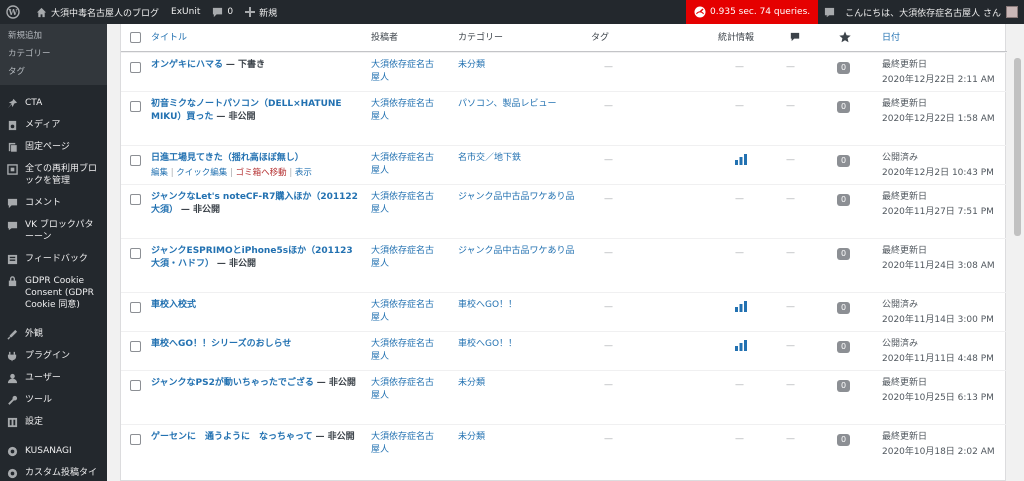  What do you see at coordinates (53, 293) in the screenshot?
I see `sidebar-item-gdpr-cookie: GDPR Cookie Consent (GDPR Cookie 同意)` at bounding box center [53, 293].